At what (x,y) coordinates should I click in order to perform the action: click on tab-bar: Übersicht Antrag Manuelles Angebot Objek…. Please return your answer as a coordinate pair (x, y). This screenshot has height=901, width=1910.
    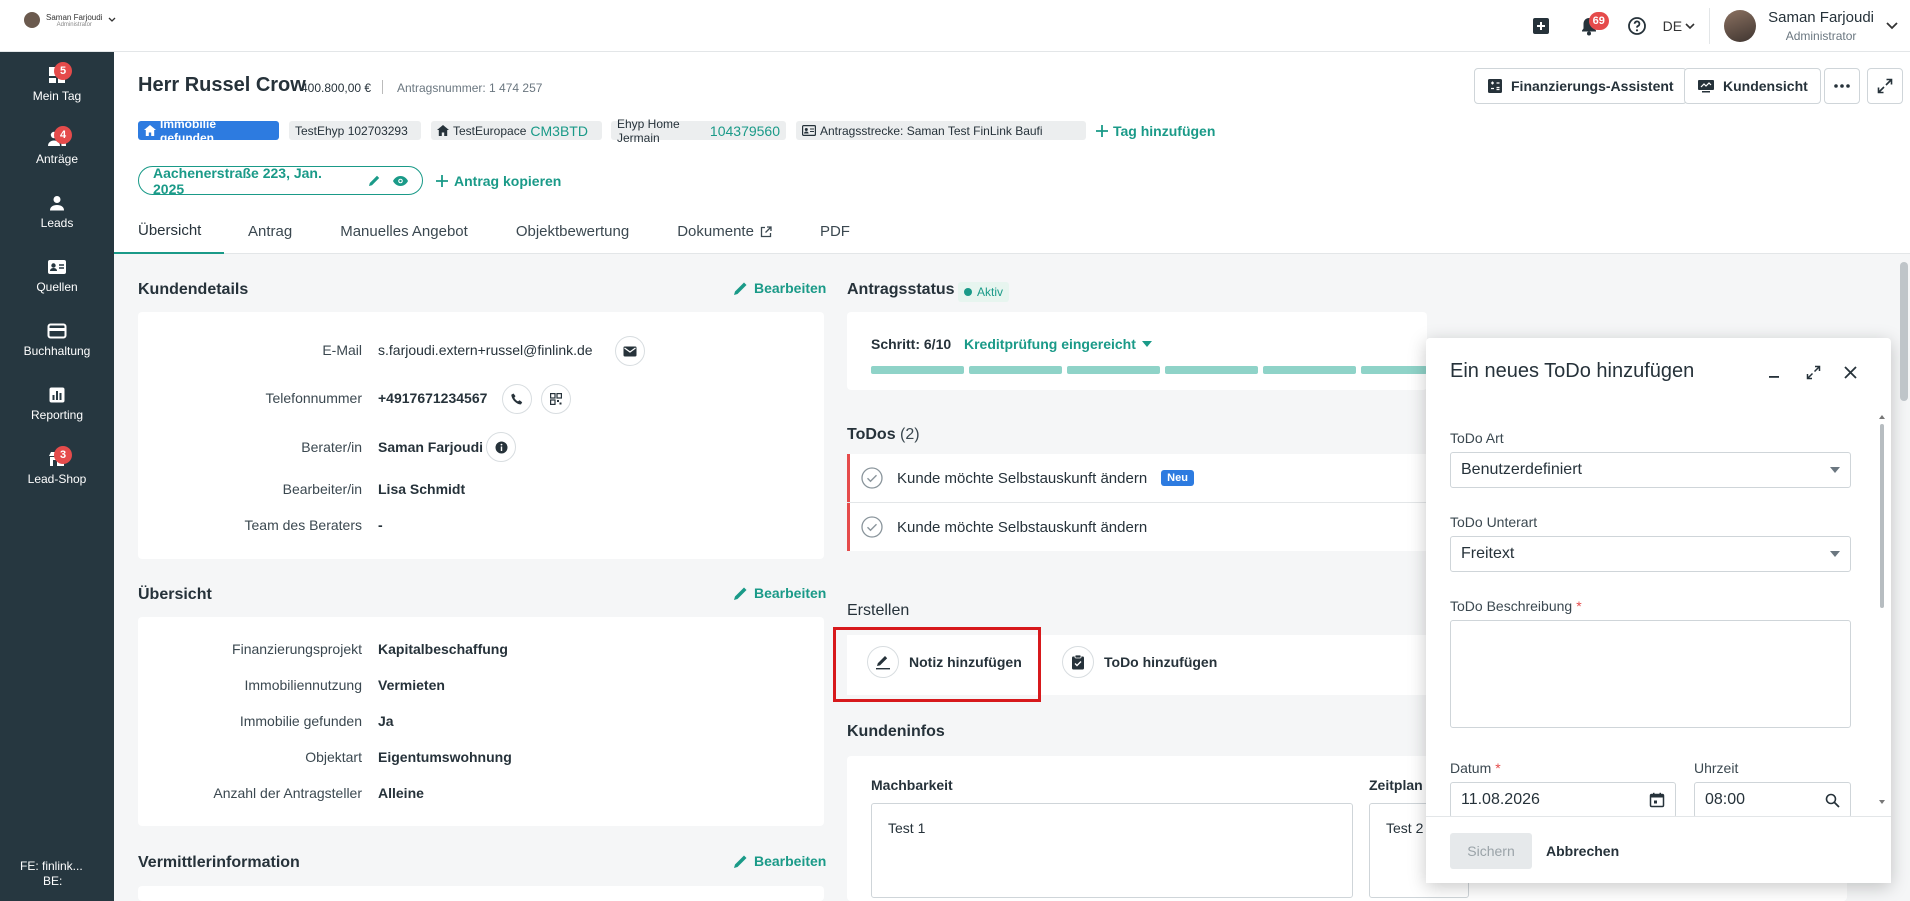
    Looking at the image, I should click on (494, 231).